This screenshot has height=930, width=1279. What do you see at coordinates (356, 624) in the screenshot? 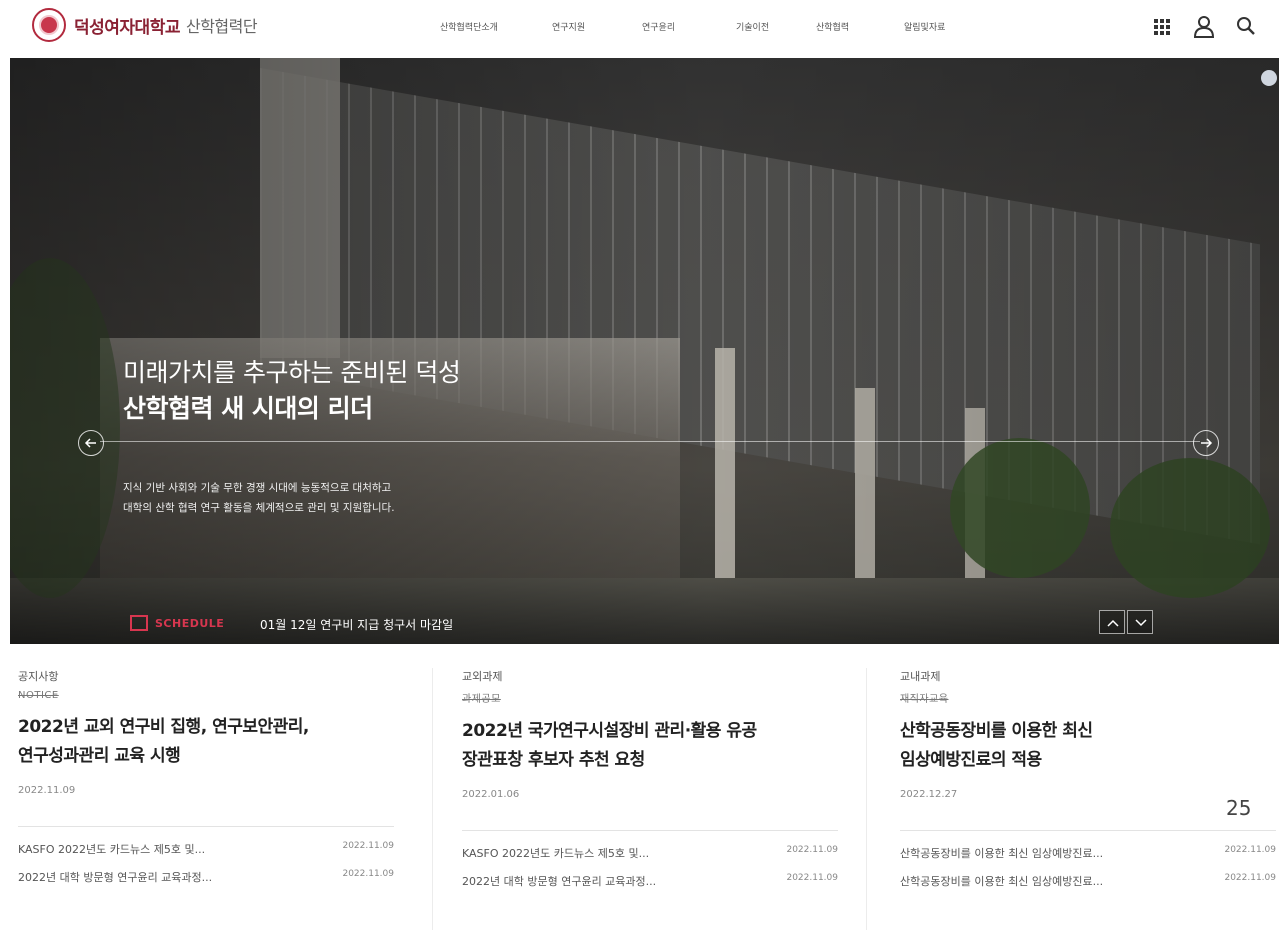
I see `schedule-text: 01월 12일 연구비 지급 청구서 마감일` at bounding box center [356, 624].